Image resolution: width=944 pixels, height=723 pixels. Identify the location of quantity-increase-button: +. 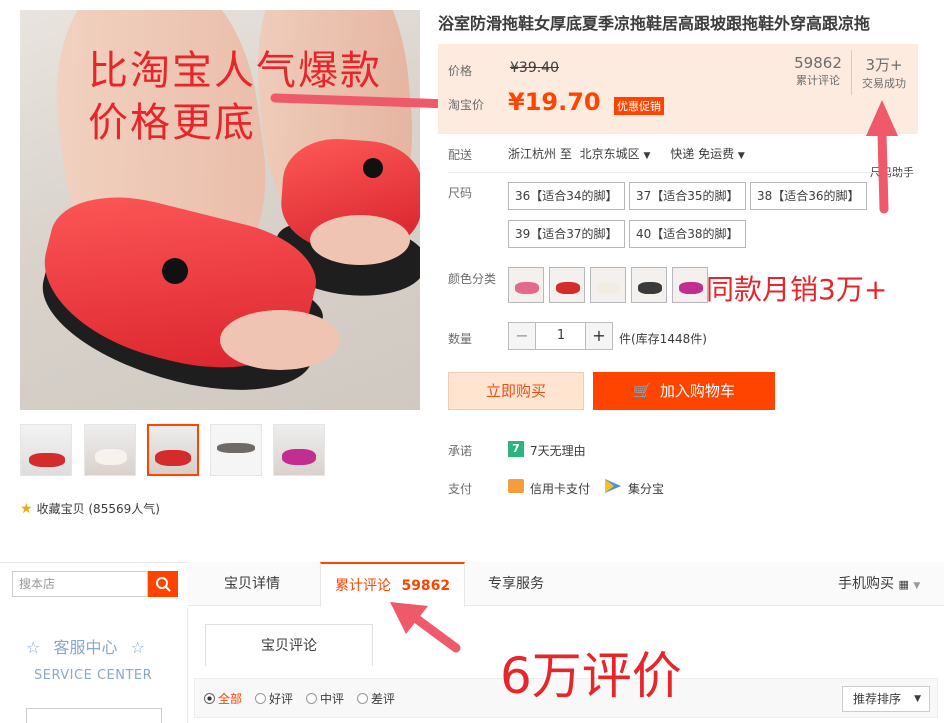
(599, 336).